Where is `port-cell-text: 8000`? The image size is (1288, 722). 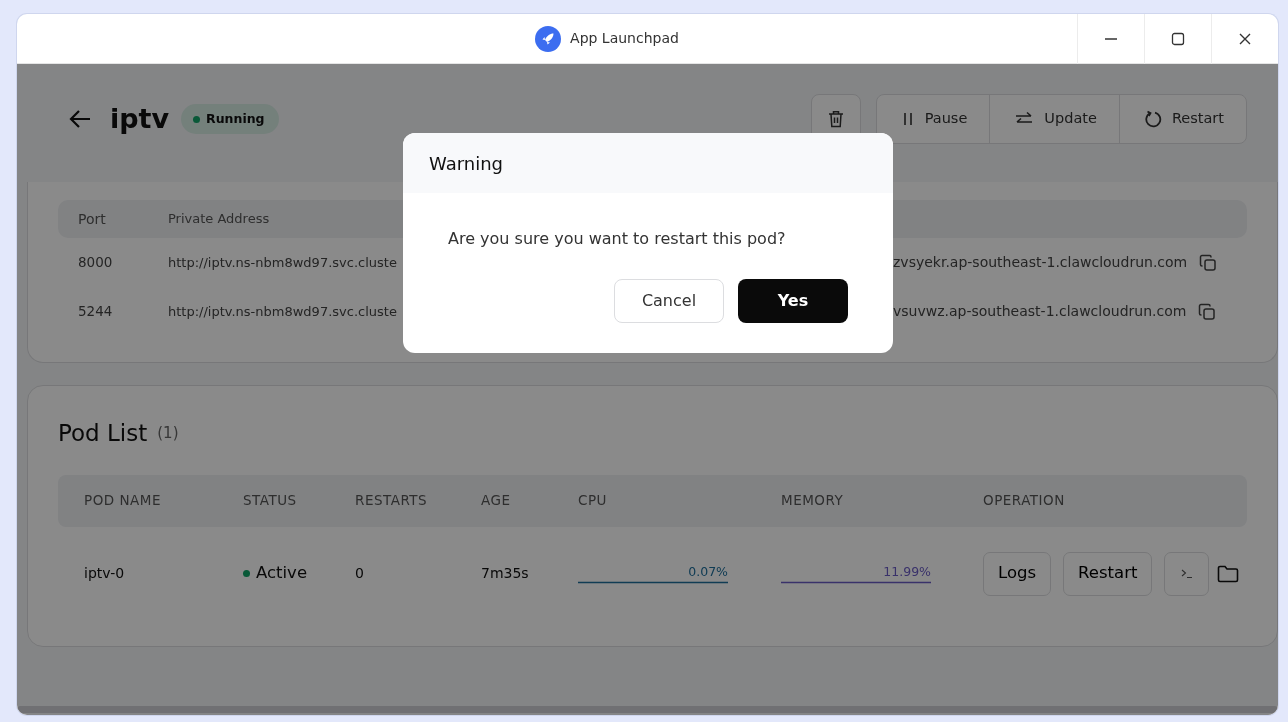
port-cell-text: 8000 is located at coordinates (95, 263).